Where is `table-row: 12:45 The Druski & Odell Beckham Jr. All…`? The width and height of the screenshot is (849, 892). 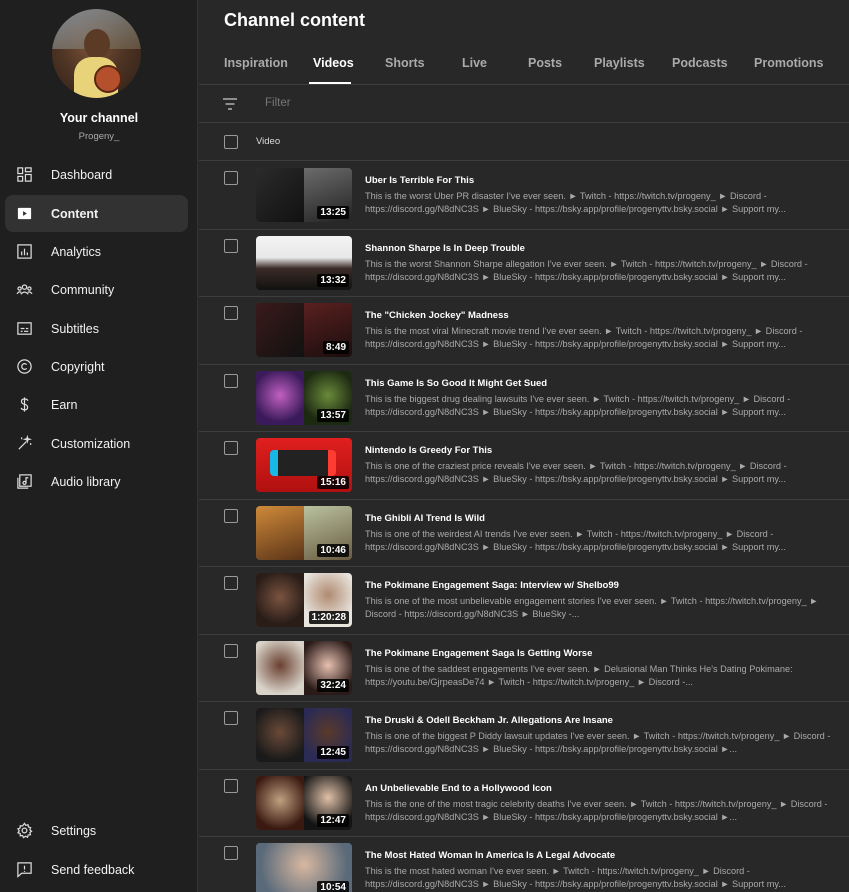
table-row: 12:45 The Druski & Odell Beckham Jr. All… is located at coordinates (524, 736).